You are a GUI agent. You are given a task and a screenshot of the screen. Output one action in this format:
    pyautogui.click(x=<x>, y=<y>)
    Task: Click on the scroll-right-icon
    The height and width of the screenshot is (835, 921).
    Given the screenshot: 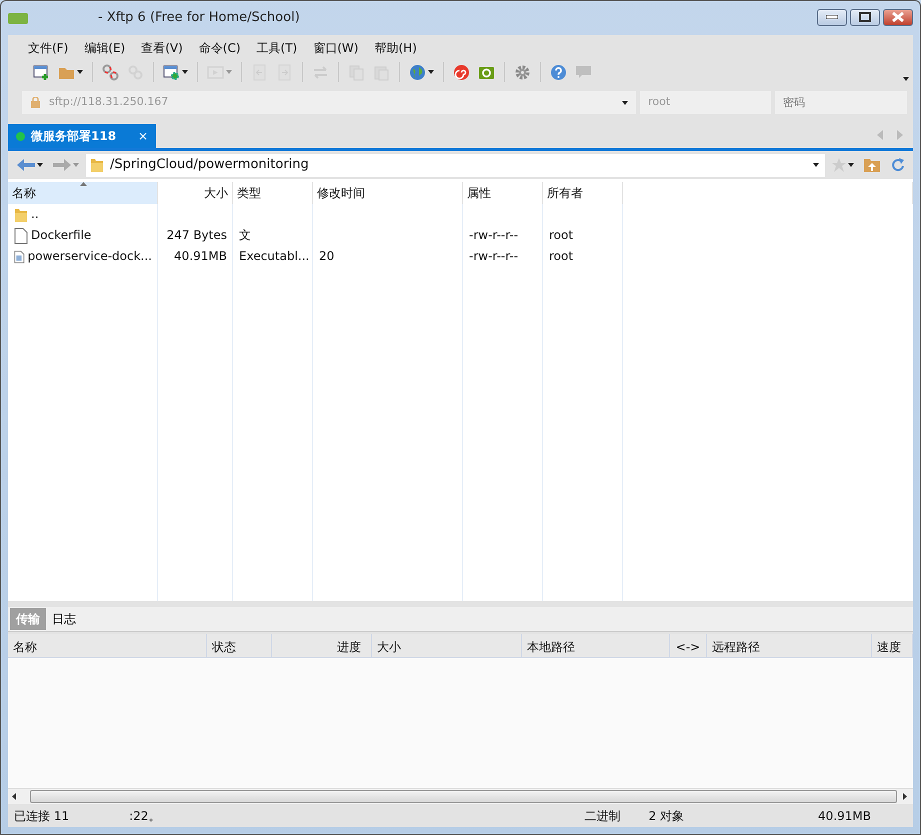 What is the action you would take?
    pyautogui.click(x=905, y=796)
    